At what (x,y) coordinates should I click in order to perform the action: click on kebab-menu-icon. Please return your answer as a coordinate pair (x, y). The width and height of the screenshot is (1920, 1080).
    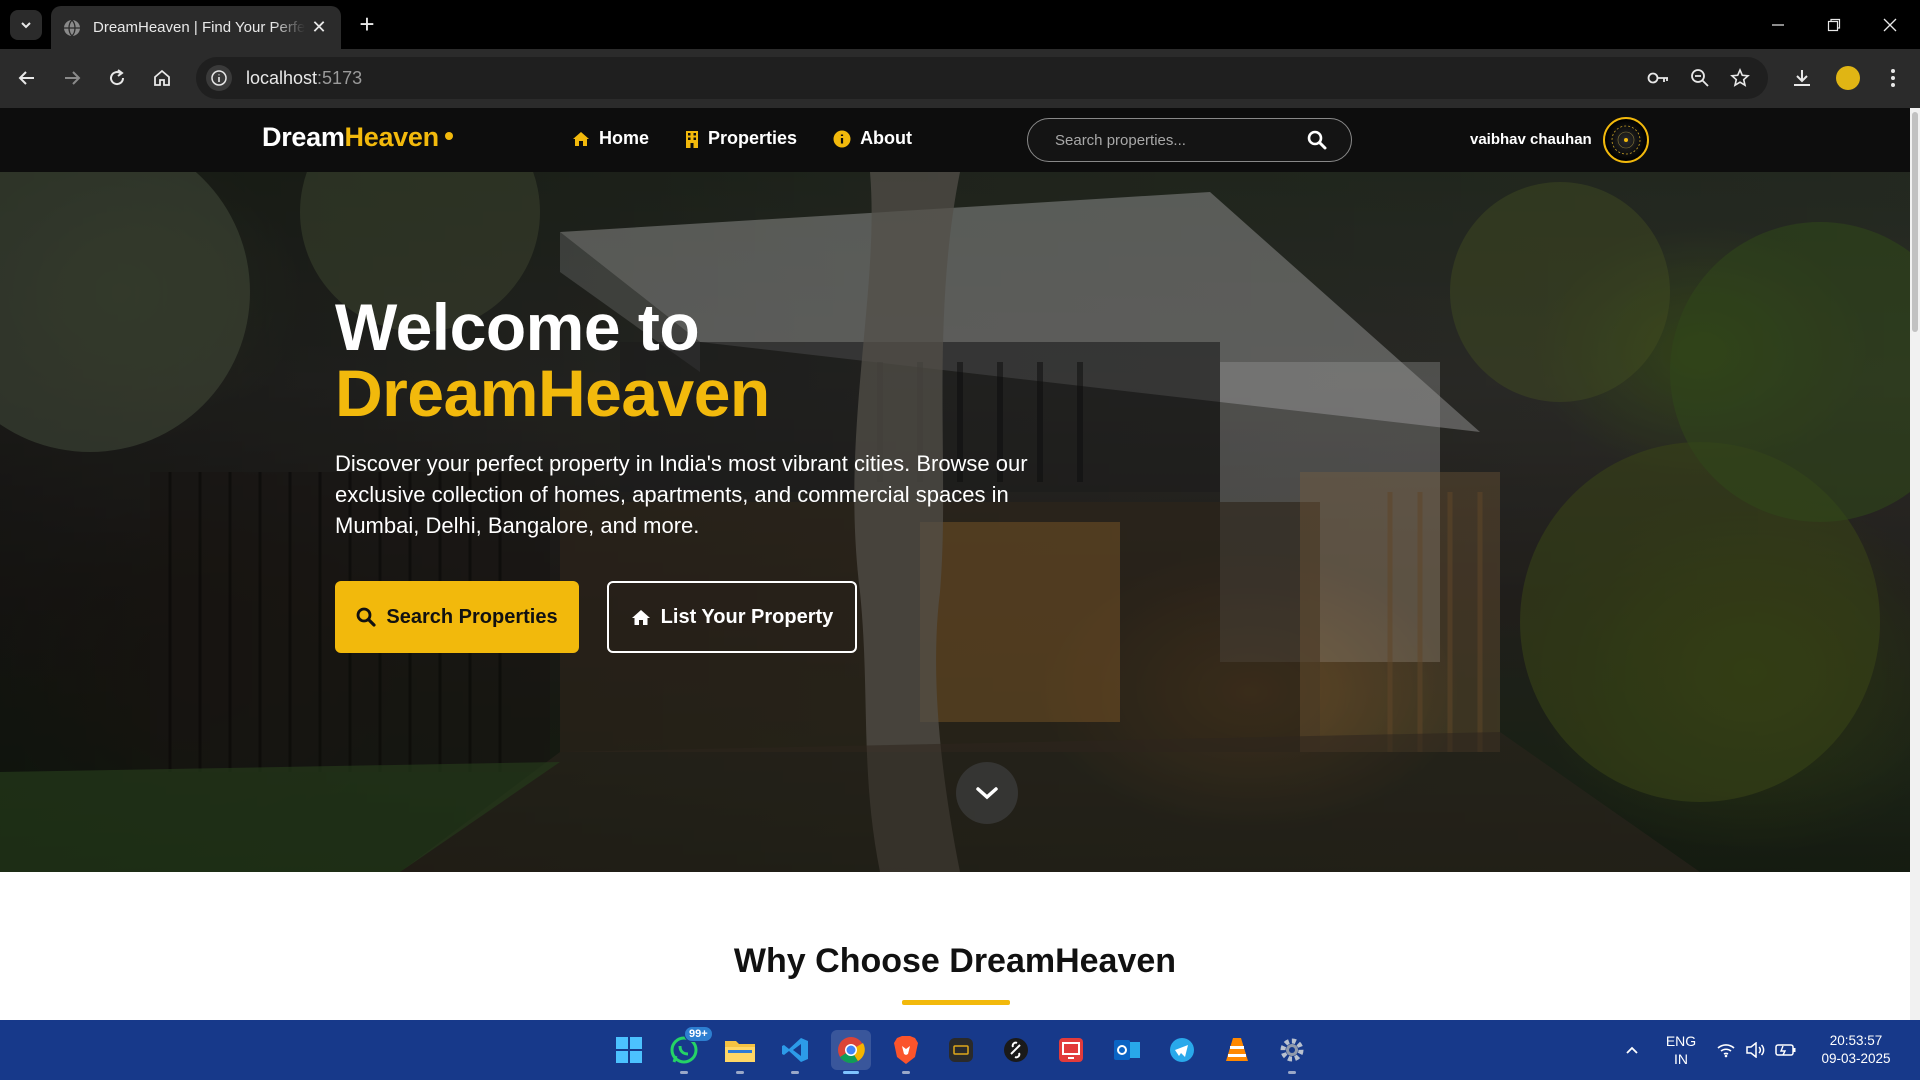
    Looking at the image, I should click on (1893, 78).